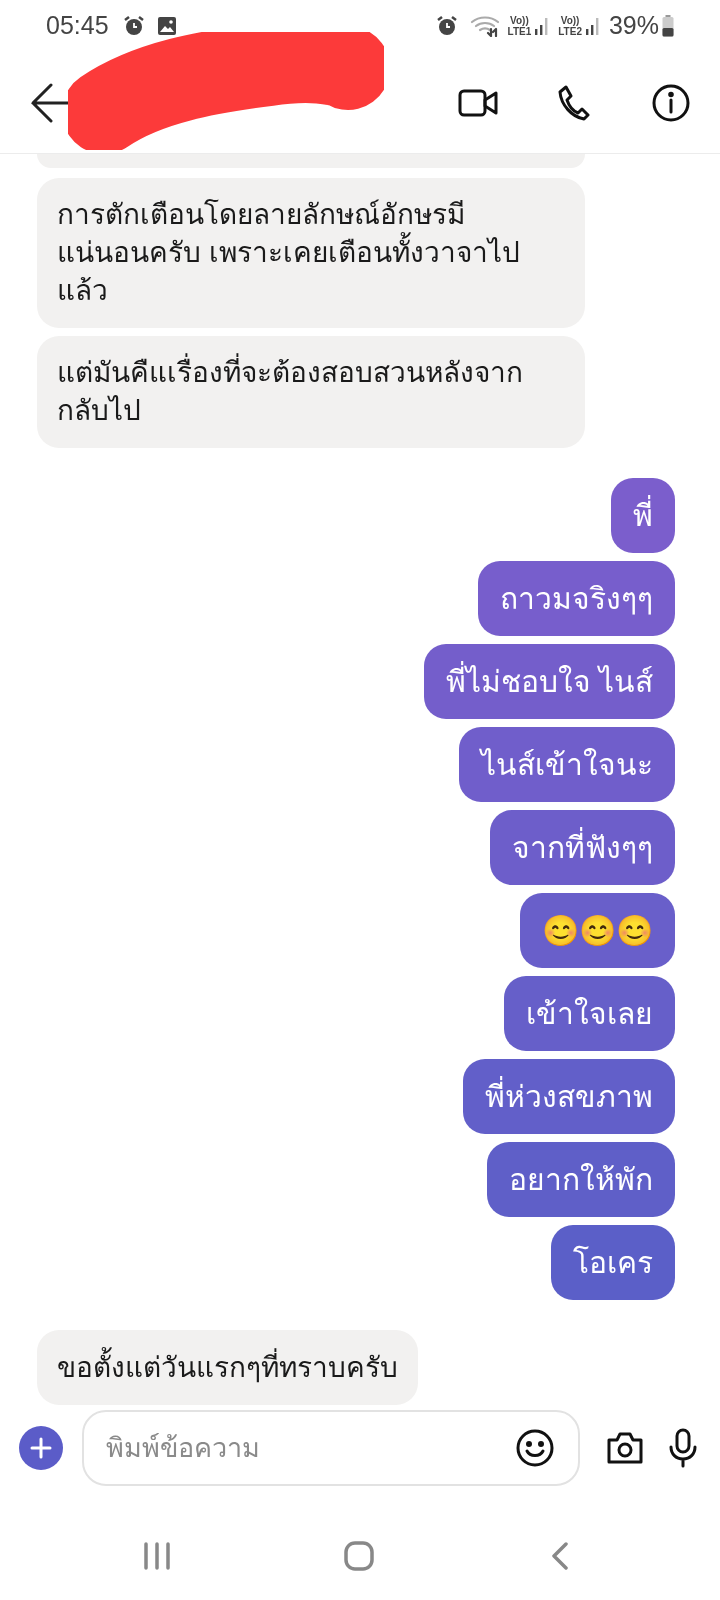 This screenshot has width=720, height=1600. I want to click on battery-percentage: 39%, so click(633, 26).